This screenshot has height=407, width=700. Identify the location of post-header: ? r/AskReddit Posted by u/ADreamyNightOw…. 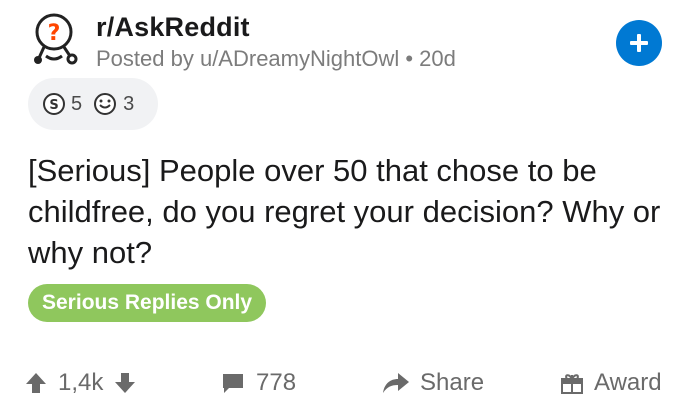
(350, 40).